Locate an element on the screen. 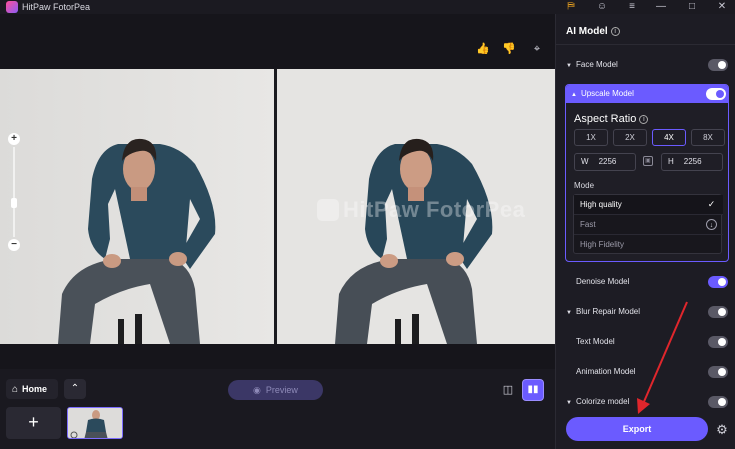 This screenshot has width=735, height=449. image-thumbnail is located at coordinates (95, 423).